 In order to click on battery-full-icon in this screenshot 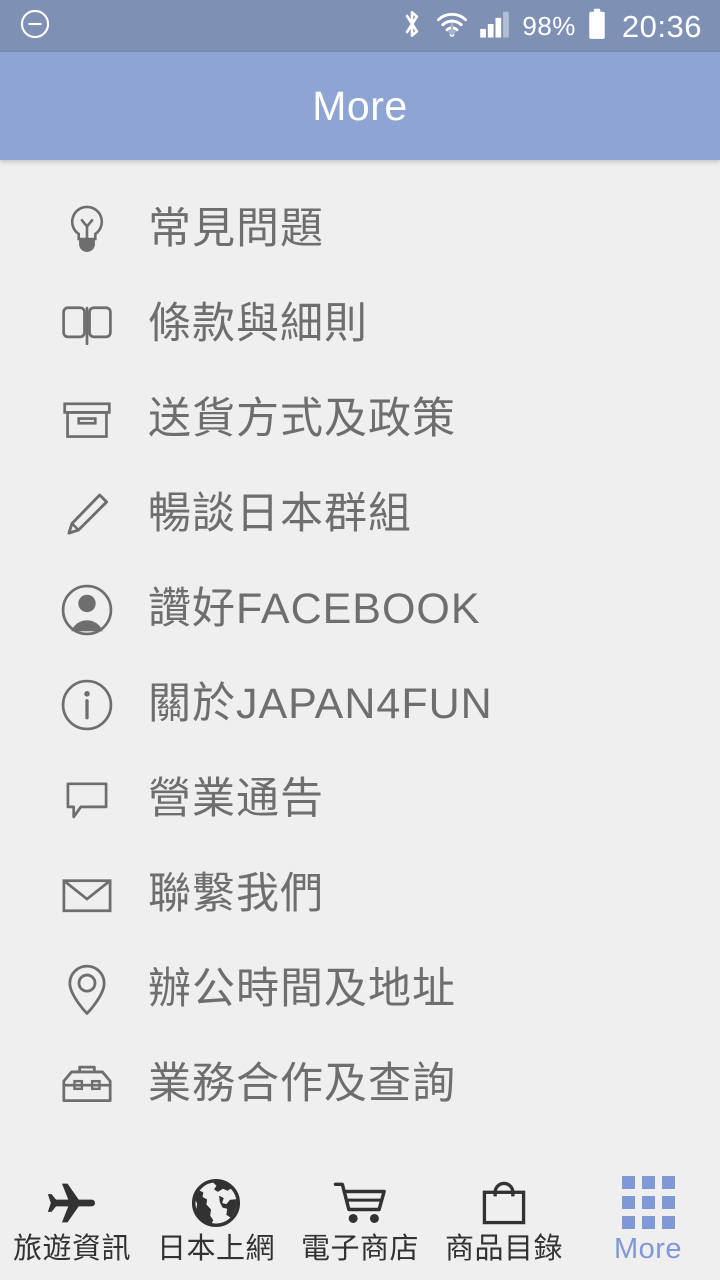, I will do `click(597, 26)`.